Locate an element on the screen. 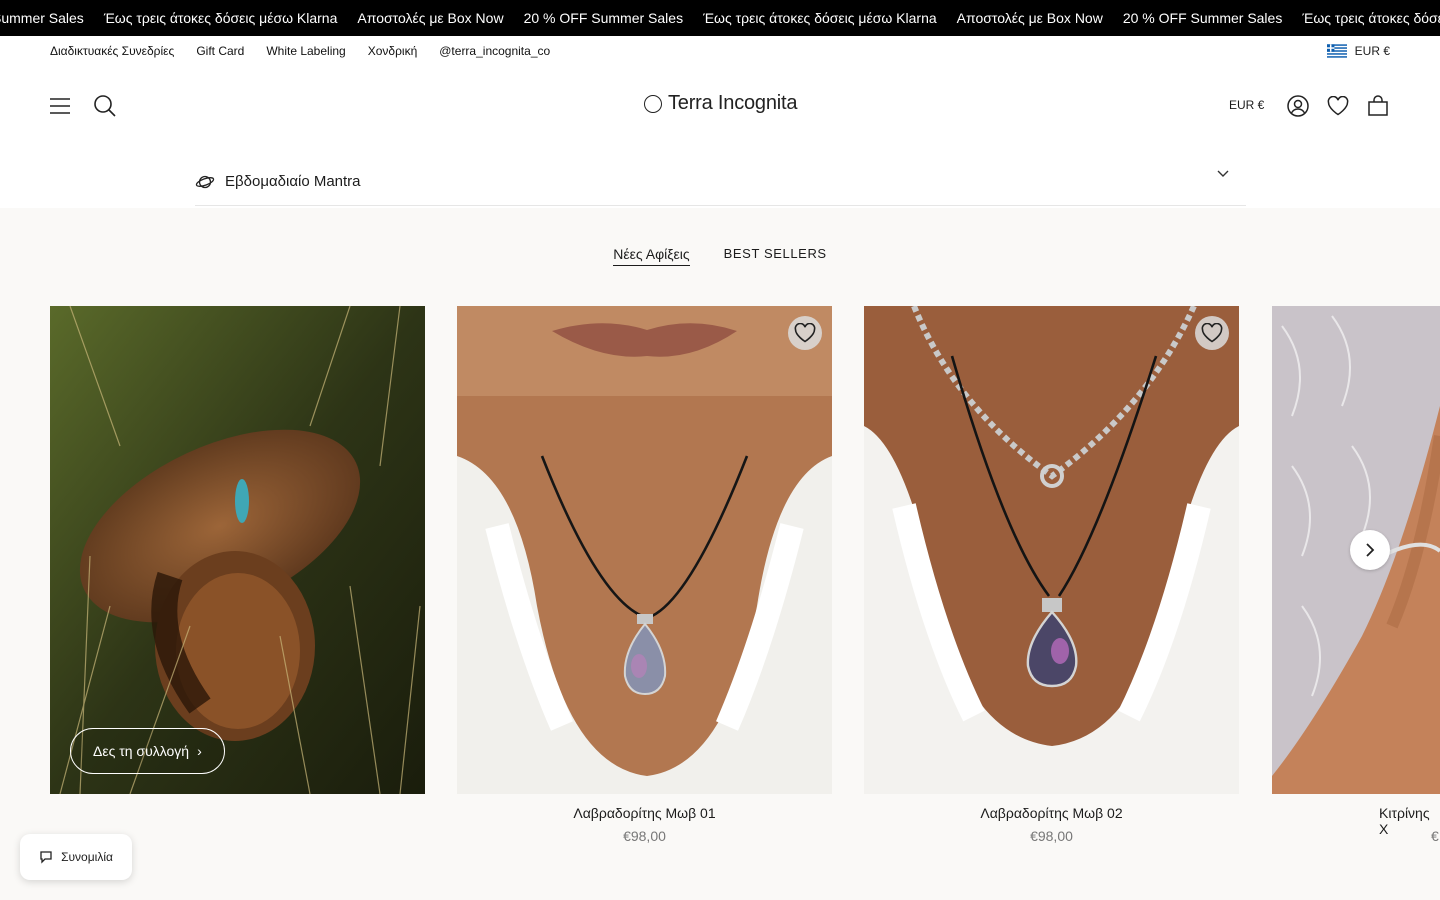 Image resolution: width=1440 pixels, height=900 pixels. locale-selector: EUR € is located at coordinates (1358, 51).